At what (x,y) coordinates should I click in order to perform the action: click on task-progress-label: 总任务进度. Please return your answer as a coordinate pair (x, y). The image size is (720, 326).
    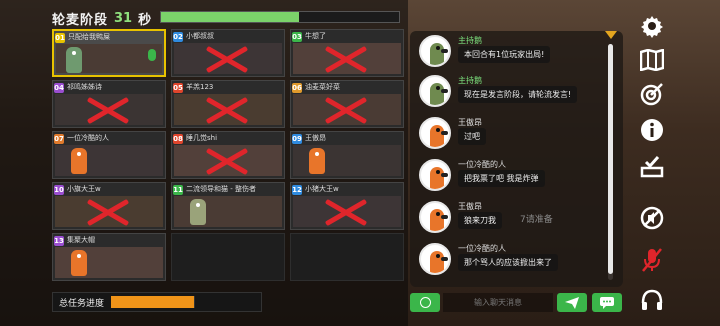
    Looking at the image, I should click on (82, 303).